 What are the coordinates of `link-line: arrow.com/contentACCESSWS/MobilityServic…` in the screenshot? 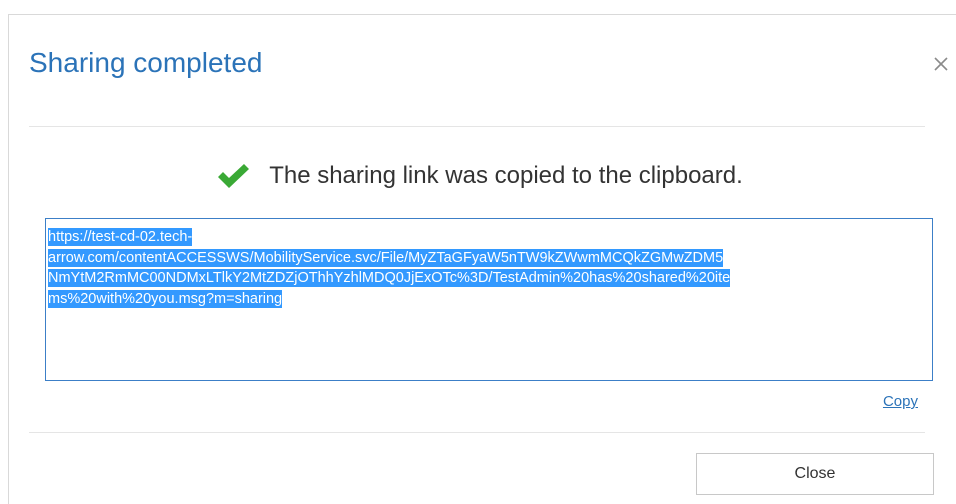 It's located at (386, 257).